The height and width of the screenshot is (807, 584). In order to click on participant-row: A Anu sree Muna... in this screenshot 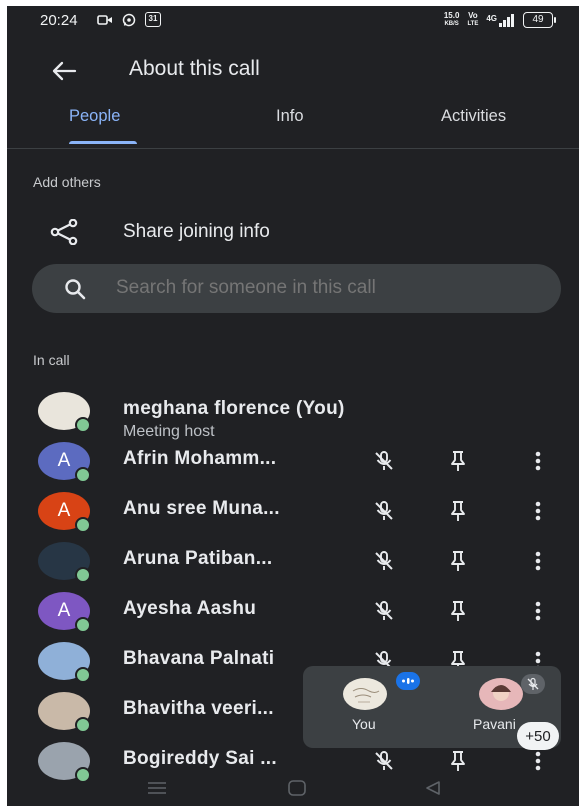, I will do `click(293, 517)`.